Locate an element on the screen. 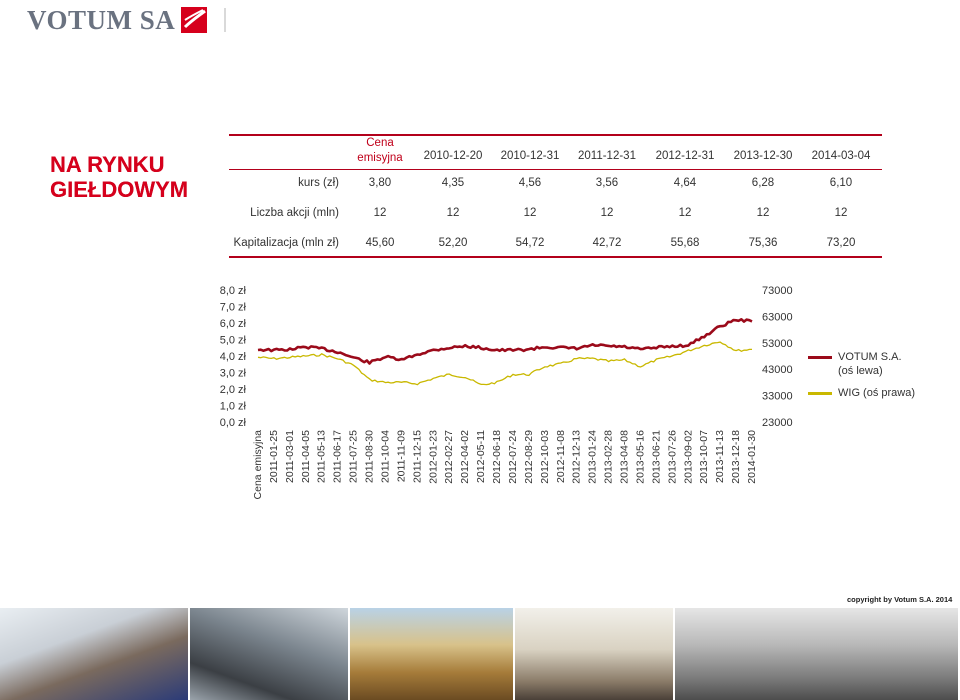 The height and width of the screenshot is (700, 960). x-tick-label: 2012-11-08 is located at coordinates (561, 456).